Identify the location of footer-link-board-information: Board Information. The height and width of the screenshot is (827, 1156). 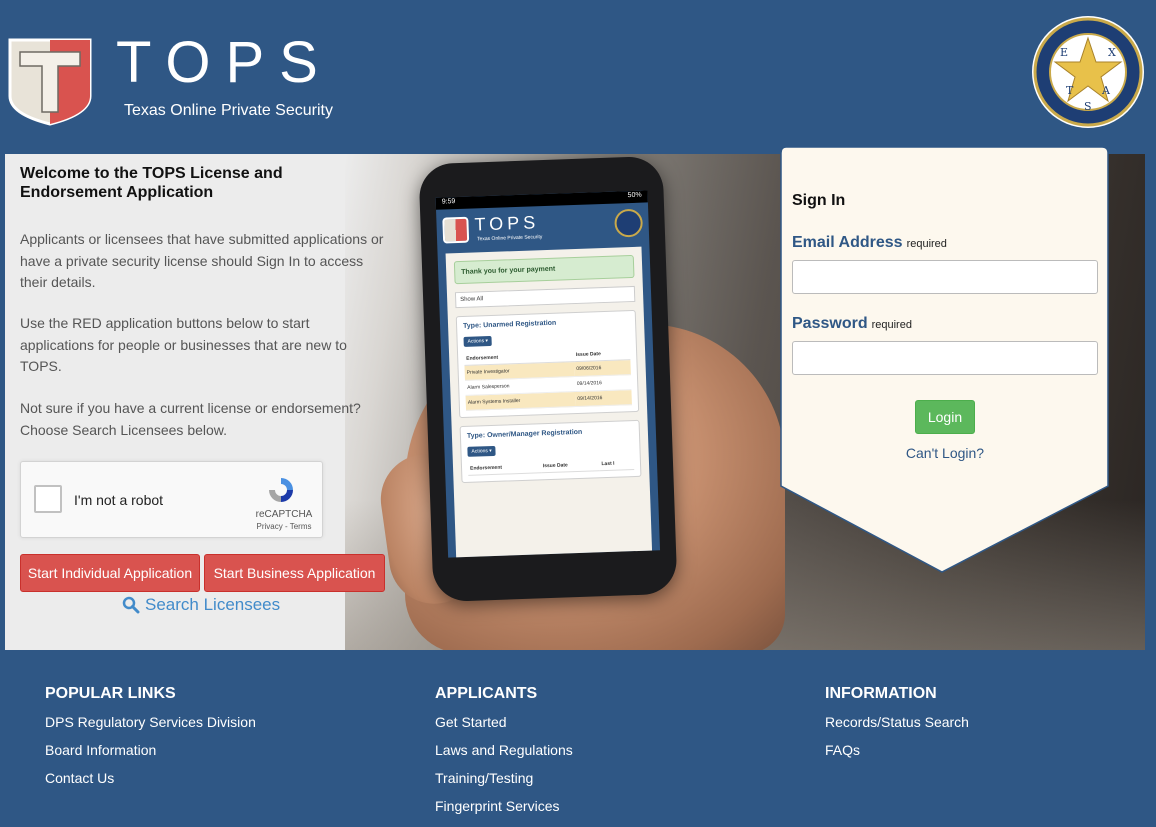
(150, 755).